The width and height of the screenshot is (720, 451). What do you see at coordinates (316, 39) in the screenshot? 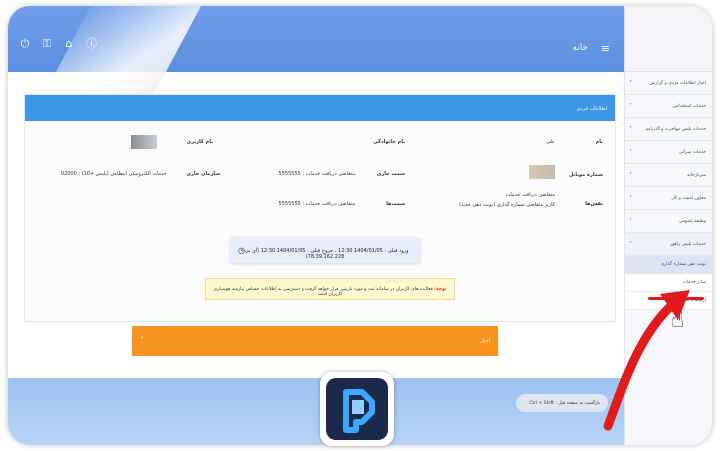
I see `top-header: ⏻ ⚿ ⌂ ⓘ خانه ≡` at bounding box center [316, 39].